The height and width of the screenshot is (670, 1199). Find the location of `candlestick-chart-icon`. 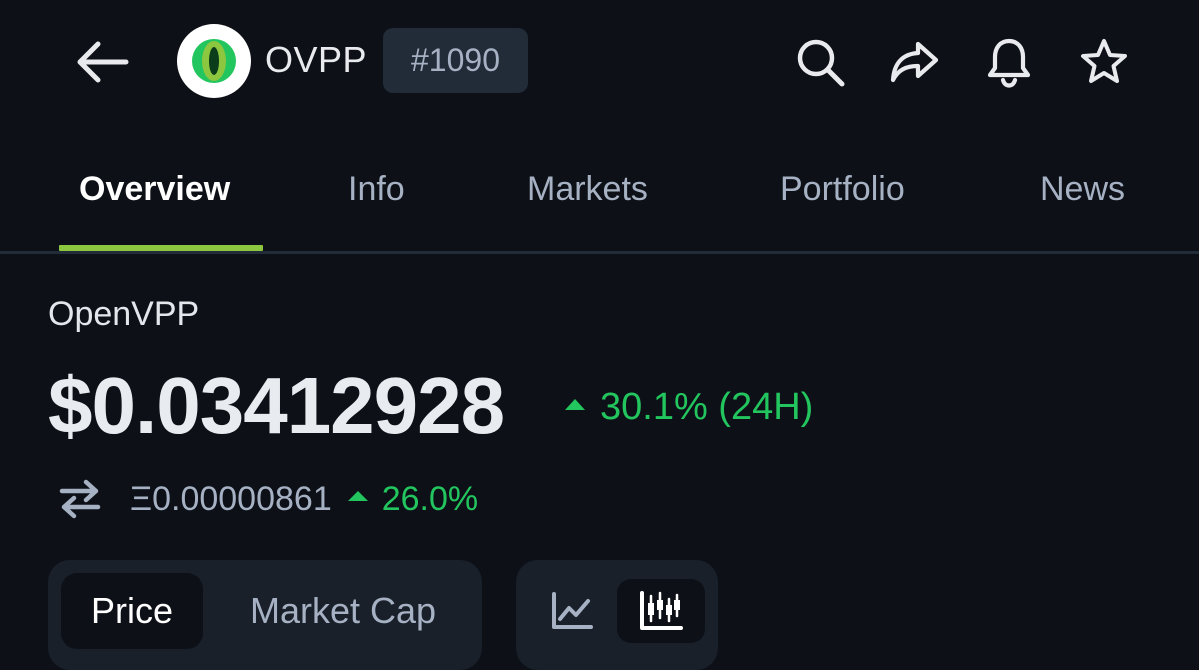

candlestick-chart-icon is located at coordinates (661, 610).